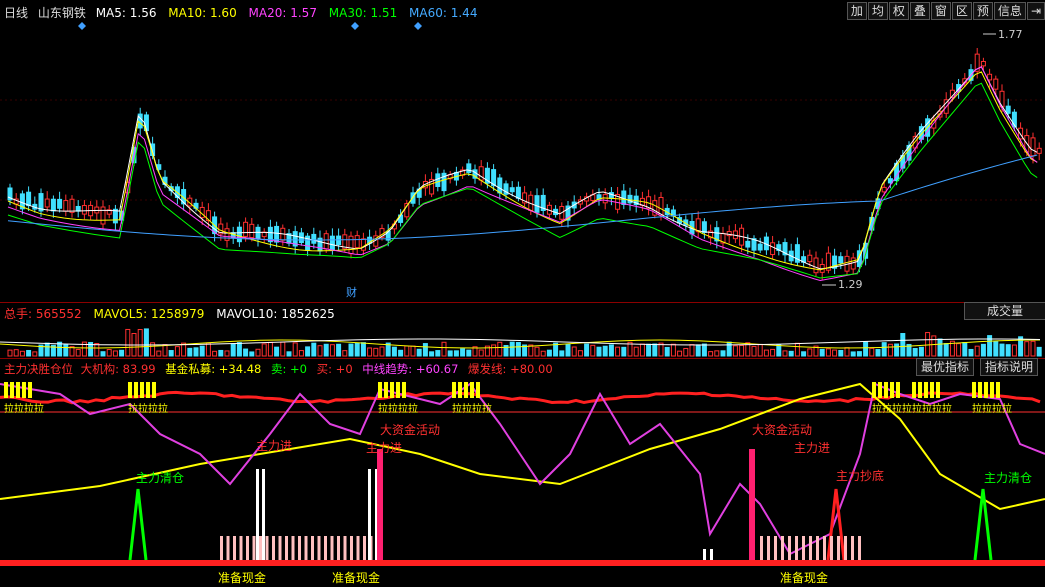 The width and height of the screenshot is (1045, 587). Describe the element at coordinates (919, 11) in the screenshot. I see `toolbar-overlay-button: 叠` at that location.